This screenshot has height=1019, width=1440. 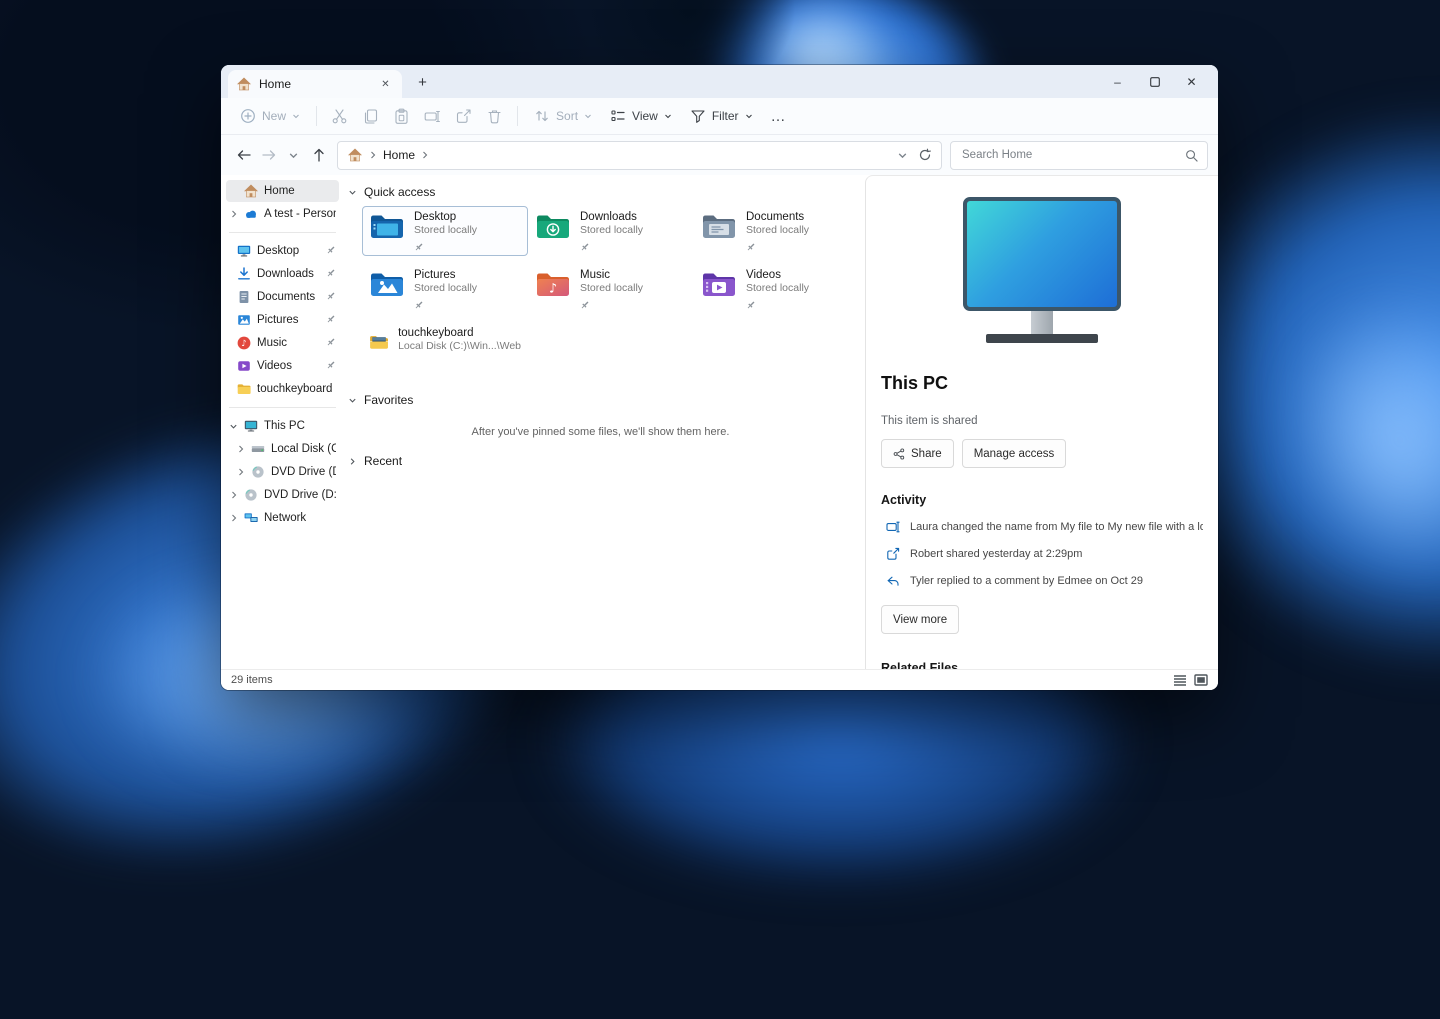 What do you see at coordinates (244, 320) in the screenshot?
I see `pictures-icon` at bounding box center [244, 320].